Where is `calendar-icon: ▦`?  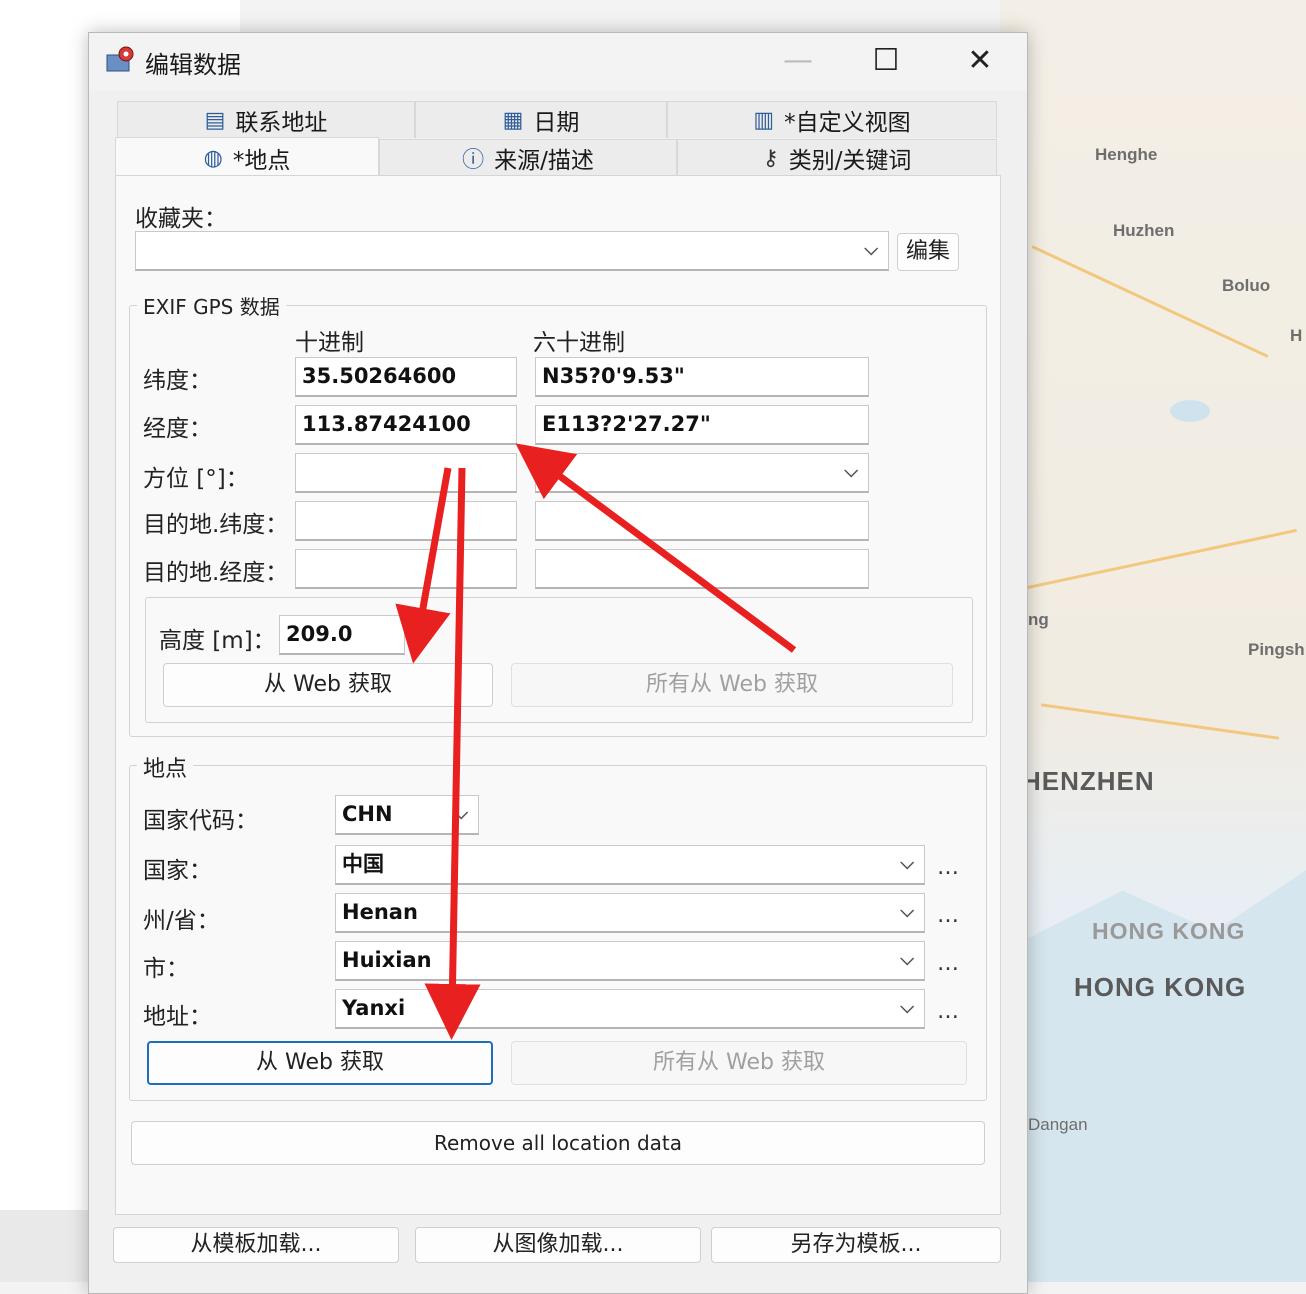 calendar-icon: ▦ is located at coordinates (513, 120).